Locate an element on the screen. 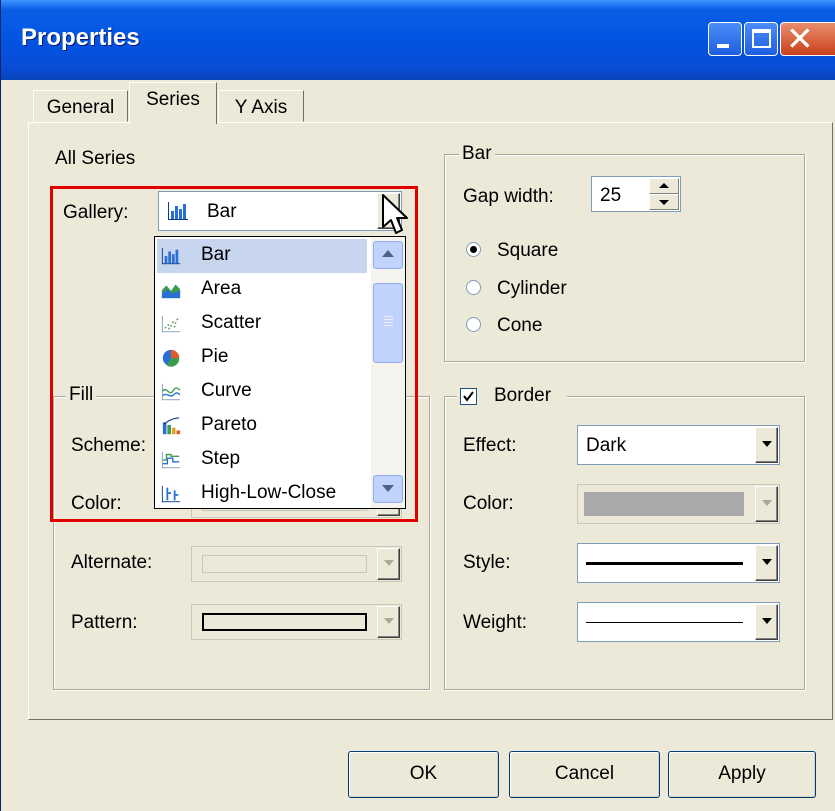  spin-down-button is located at coordinates (664, 202).